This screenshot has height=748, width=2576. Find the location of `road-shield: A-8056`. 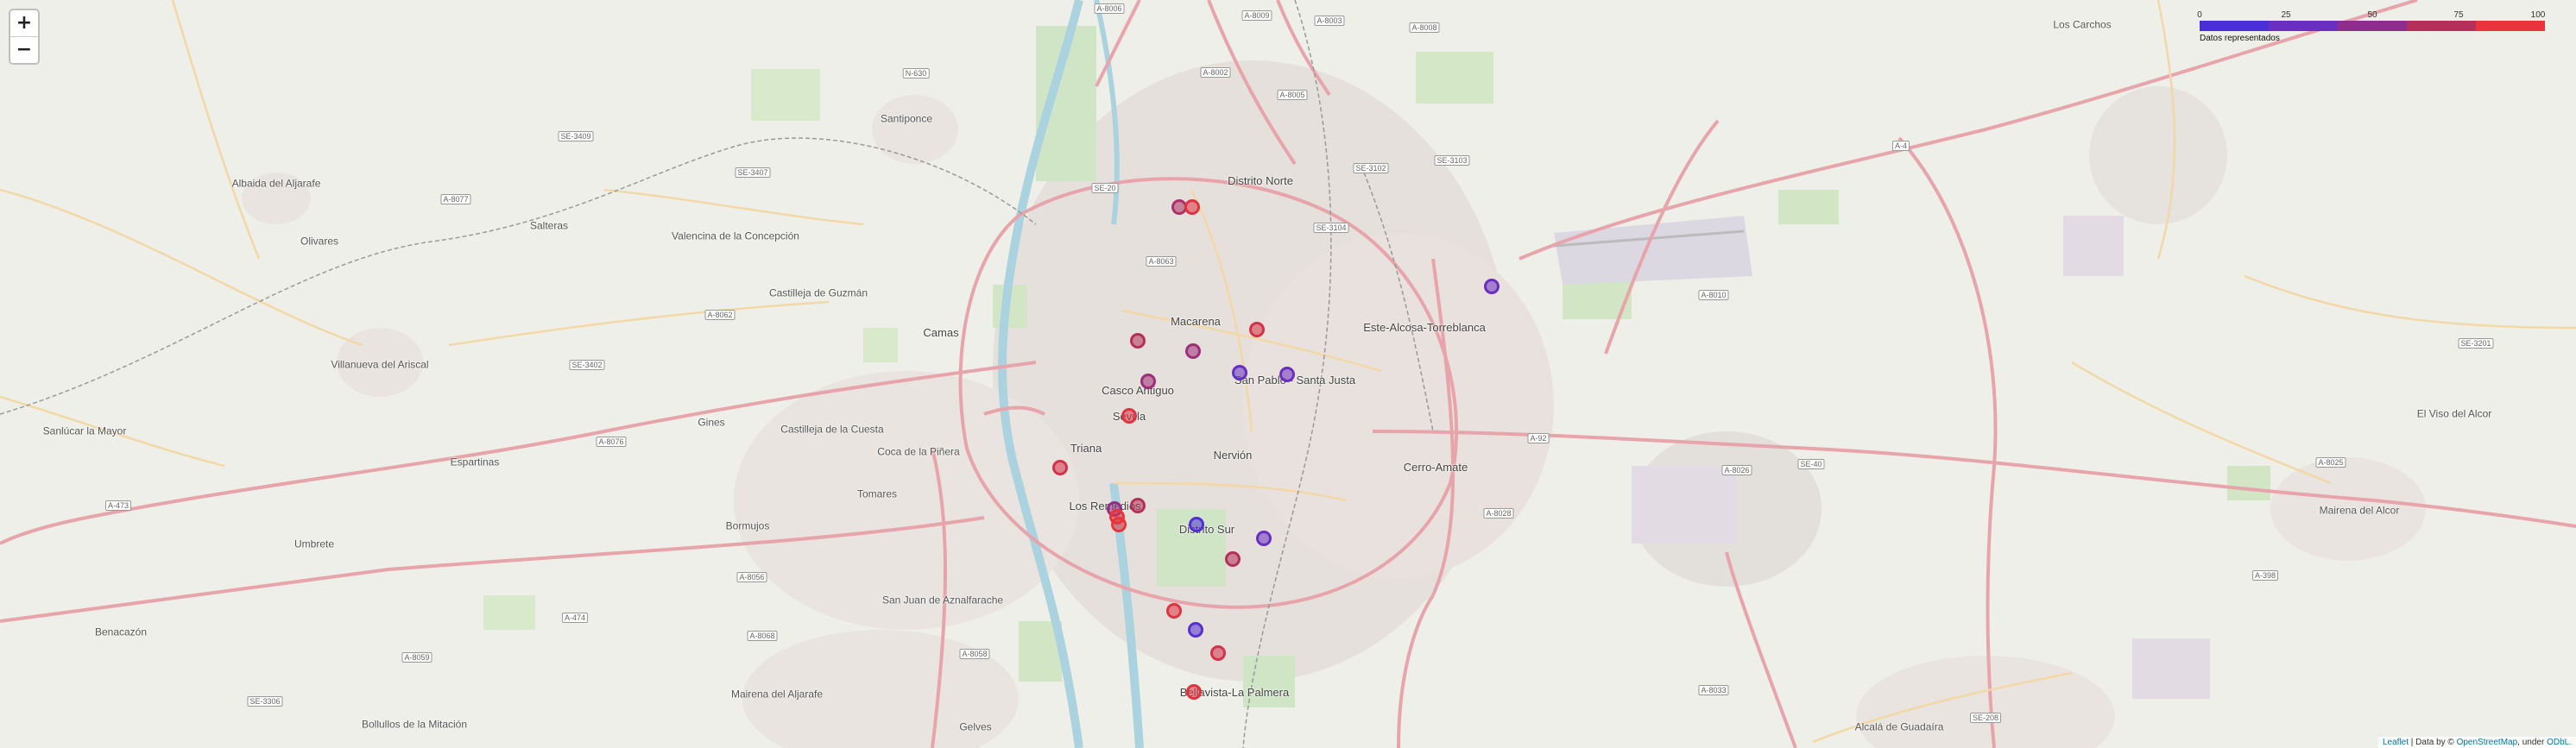

road-shield: A-8056 is located at coordinates (751, 577).